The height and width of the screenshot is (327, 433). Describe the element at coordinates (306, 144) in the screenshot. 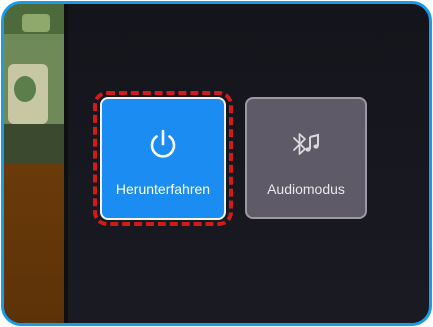

I see `bluetooth-music-icon` at that location.